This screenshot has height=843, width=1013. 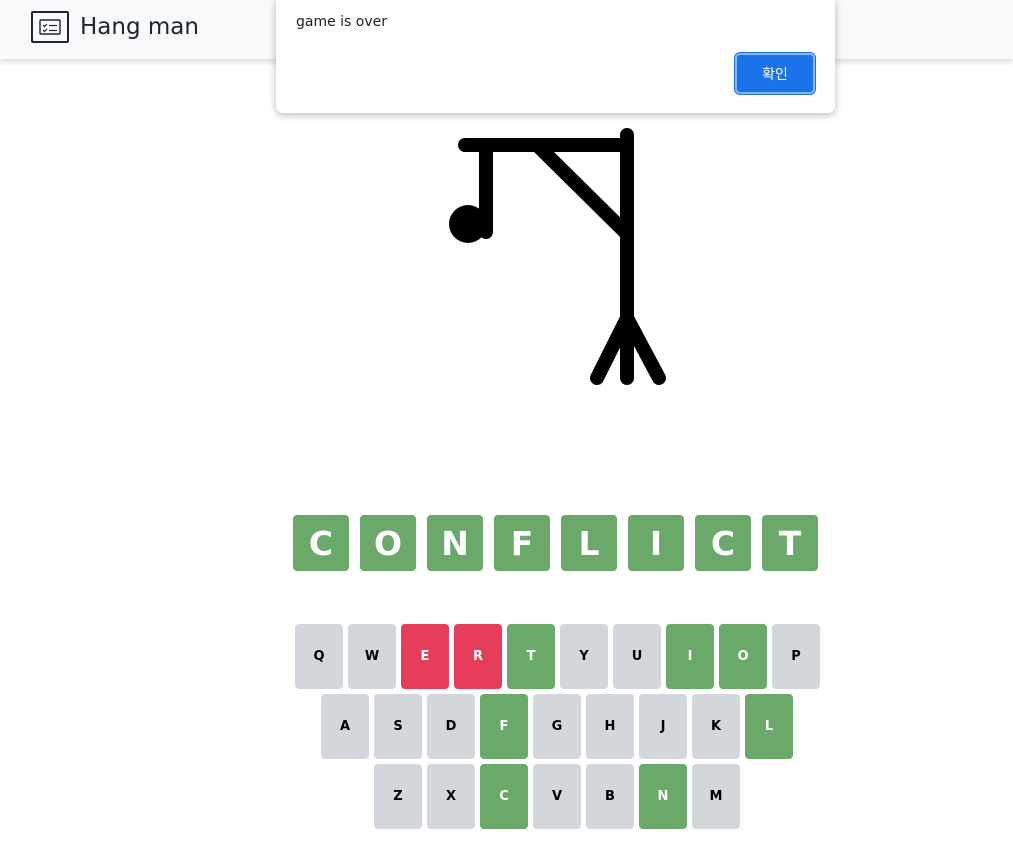 I want to click on key-w: W, so click(x=372, y=656).